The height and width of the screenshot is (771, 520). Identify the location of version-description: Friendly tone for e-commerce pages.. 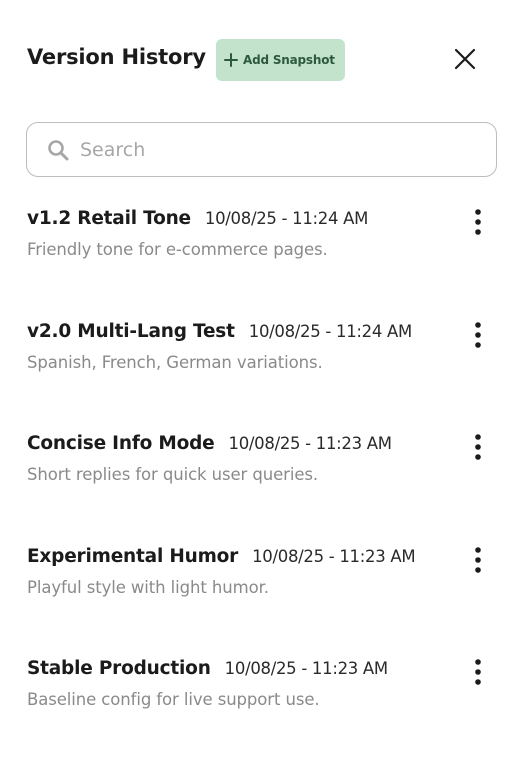
(177, 249).